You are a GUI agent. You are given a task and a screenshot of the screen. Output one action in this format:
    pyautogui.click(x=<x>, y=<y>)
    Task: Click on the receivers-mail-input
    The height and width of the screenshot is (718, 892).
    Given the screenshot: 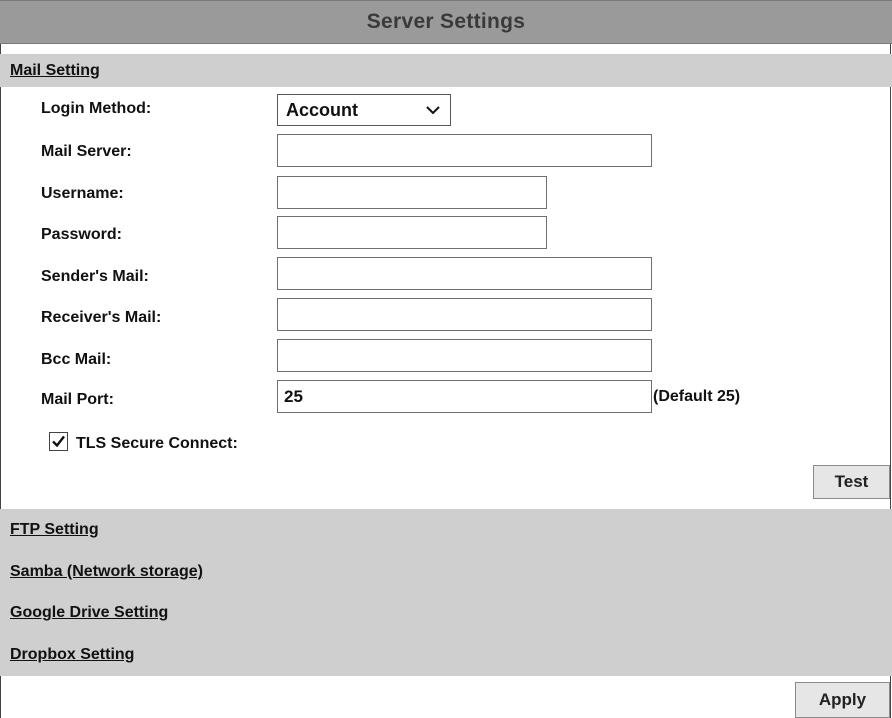 What is the action you would take?
    pyautogui.click(x=464, y=314)
    